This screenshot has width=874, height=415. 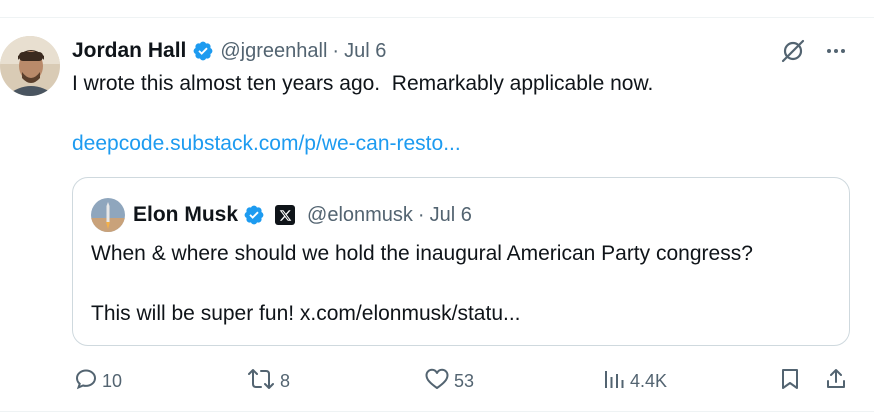 I want to click on author-name: Jordan Hall, so click(x=129, y=51).